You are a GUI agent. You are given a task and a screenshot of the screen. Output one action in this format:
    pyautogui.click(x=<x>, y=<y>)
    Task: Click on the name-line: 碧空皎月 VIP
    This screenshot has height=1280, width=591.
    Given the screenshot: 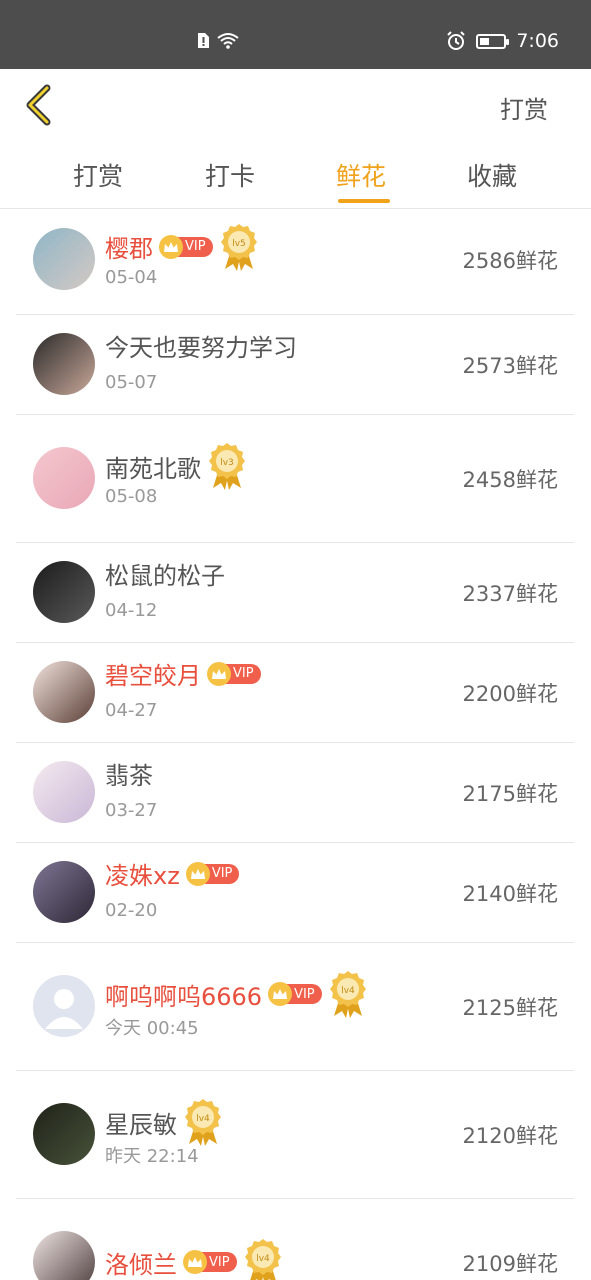 What is the action you would take?
    pyautogui.click(x=183, y=673)
    